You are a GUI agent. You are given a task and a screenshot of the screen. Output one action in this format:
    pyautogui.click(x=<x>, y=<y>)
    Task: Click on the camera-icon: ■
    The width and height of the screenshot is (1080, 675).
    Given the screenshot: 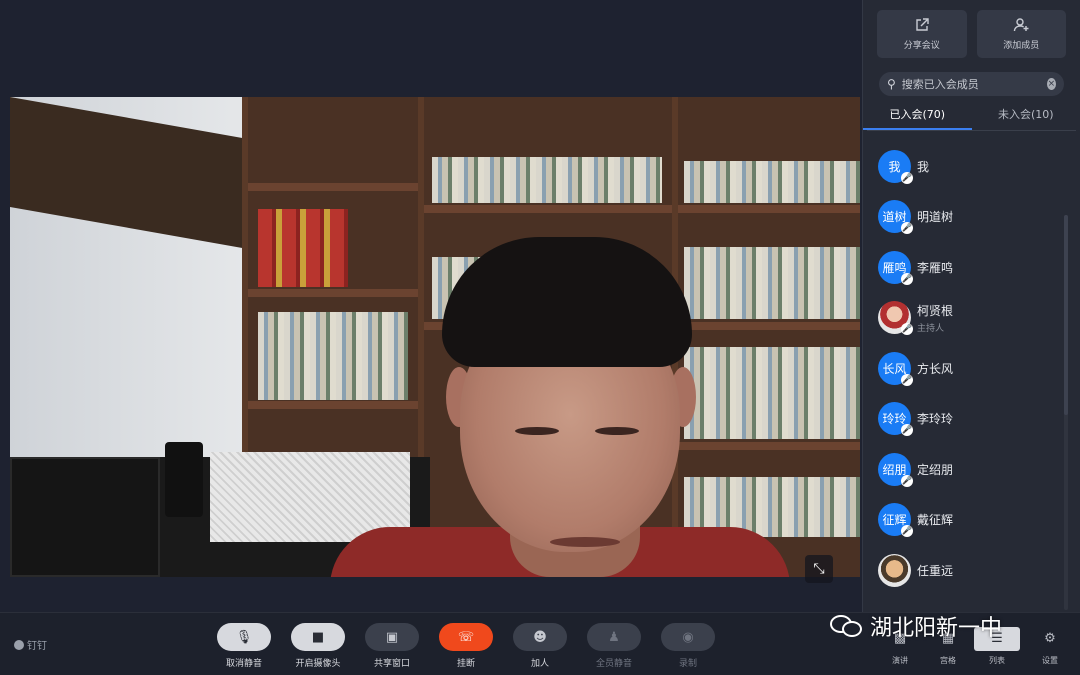 What is the action you would take?
    pyautogui.click(x=318, y=637)
    